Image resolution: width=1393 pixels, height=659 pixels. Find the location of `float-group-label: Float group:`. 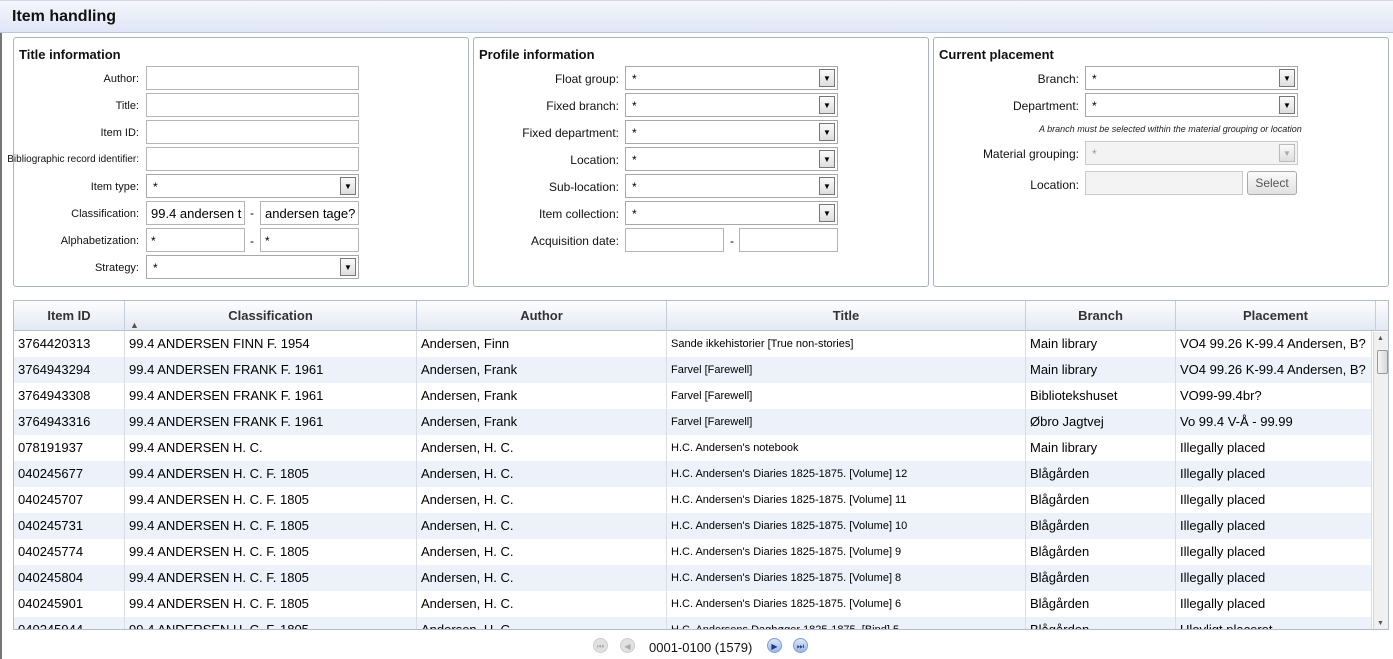

float-group-label: Float group: is located at coordinates (586, 79).